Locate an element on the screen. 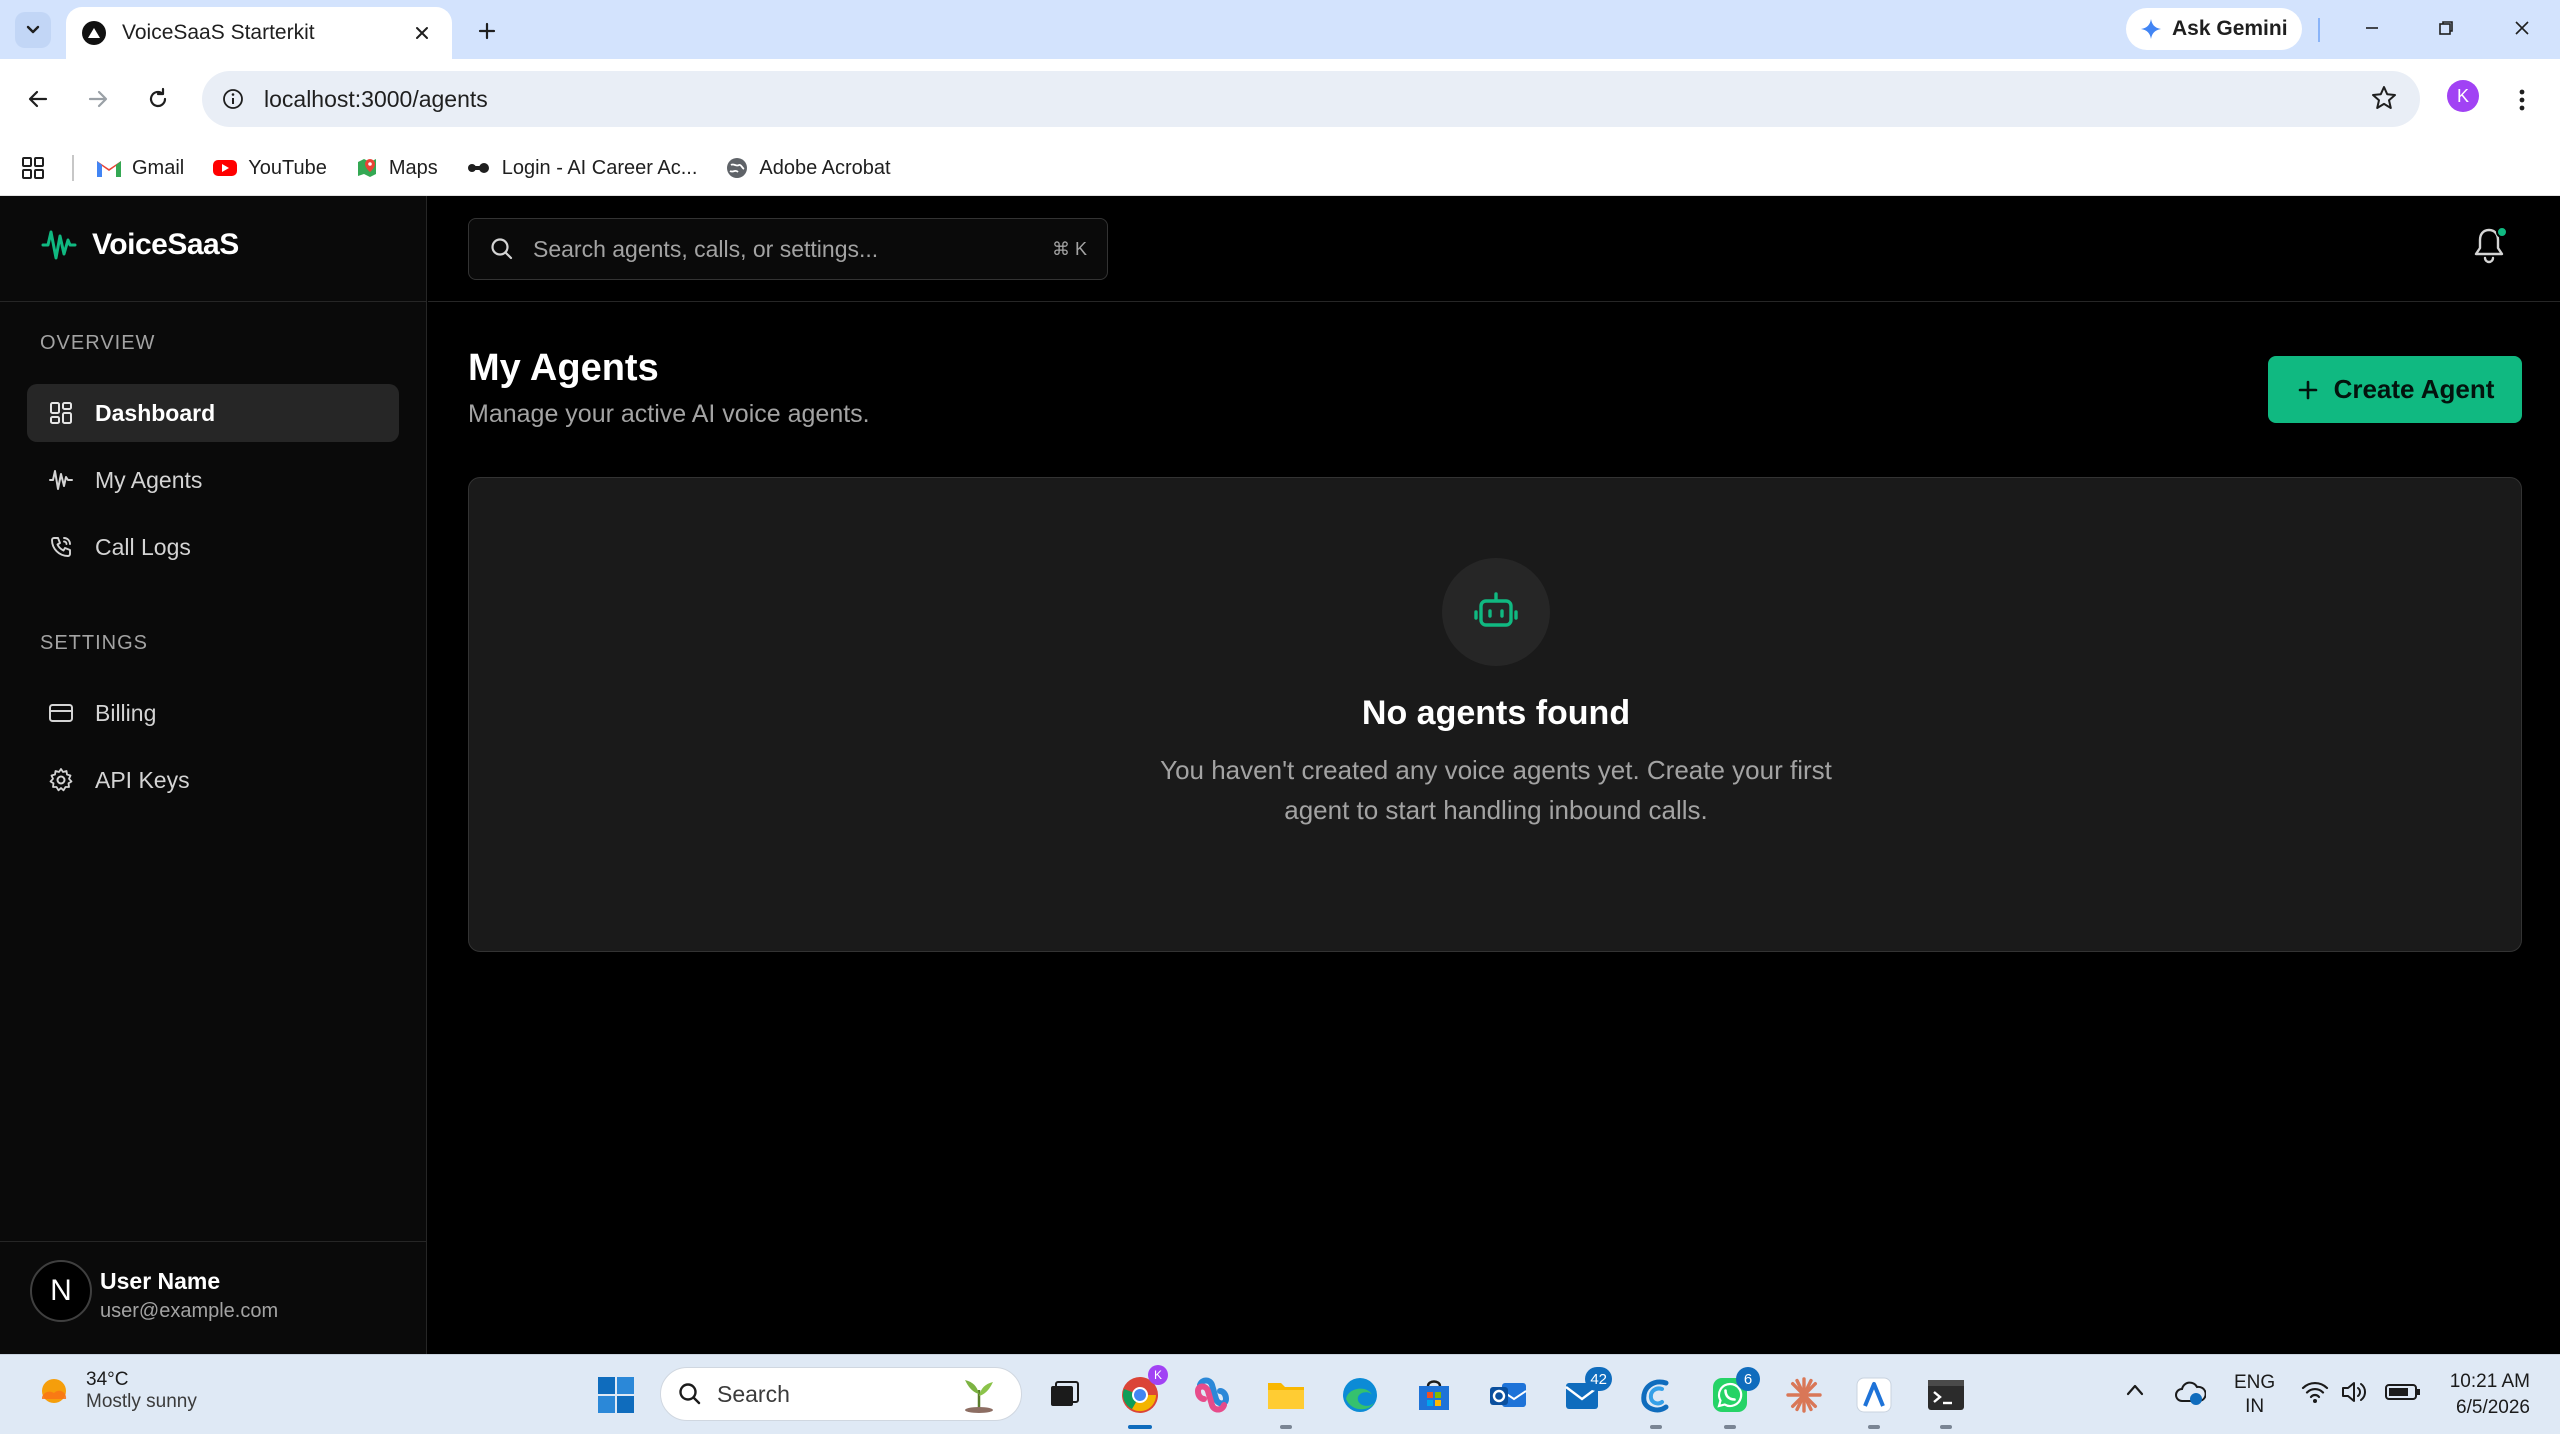 This screenshot has height=1434, width=2560. tab-title: VoiceSaaS Starterkit is located at coordinates (218, 32).